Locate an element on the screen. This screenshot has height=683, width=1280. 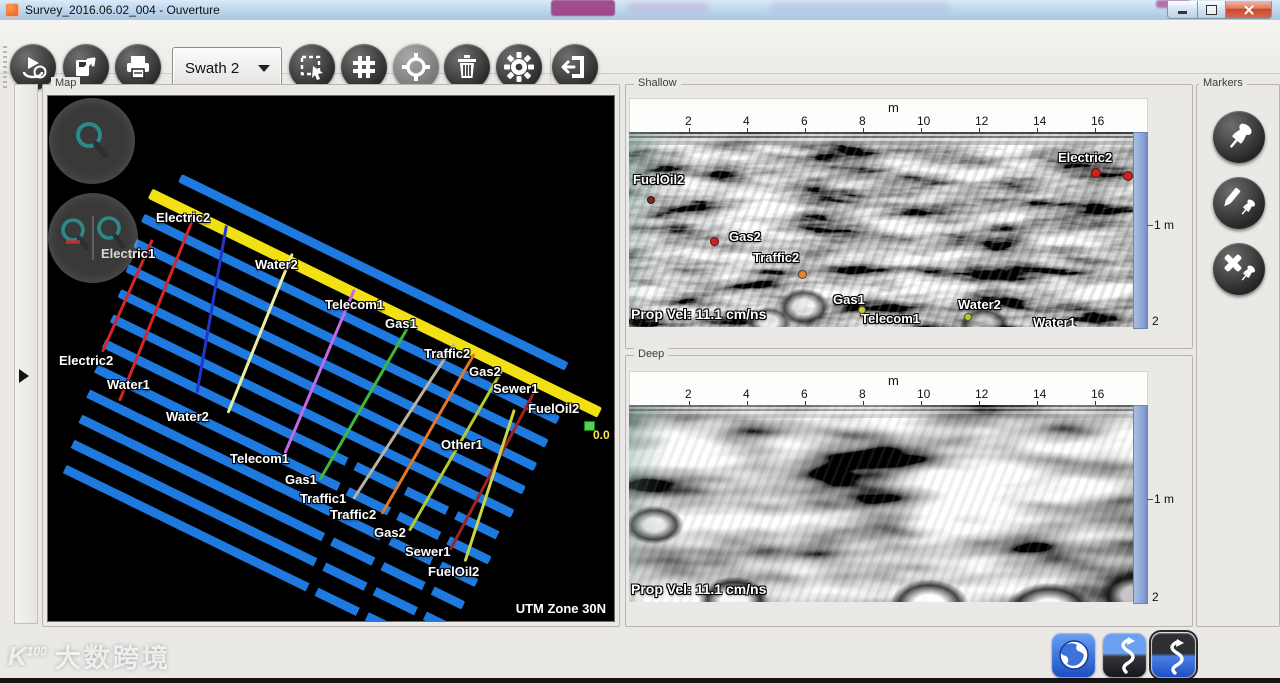
utility-label: Gas1 is located at coordinates (301, 479).